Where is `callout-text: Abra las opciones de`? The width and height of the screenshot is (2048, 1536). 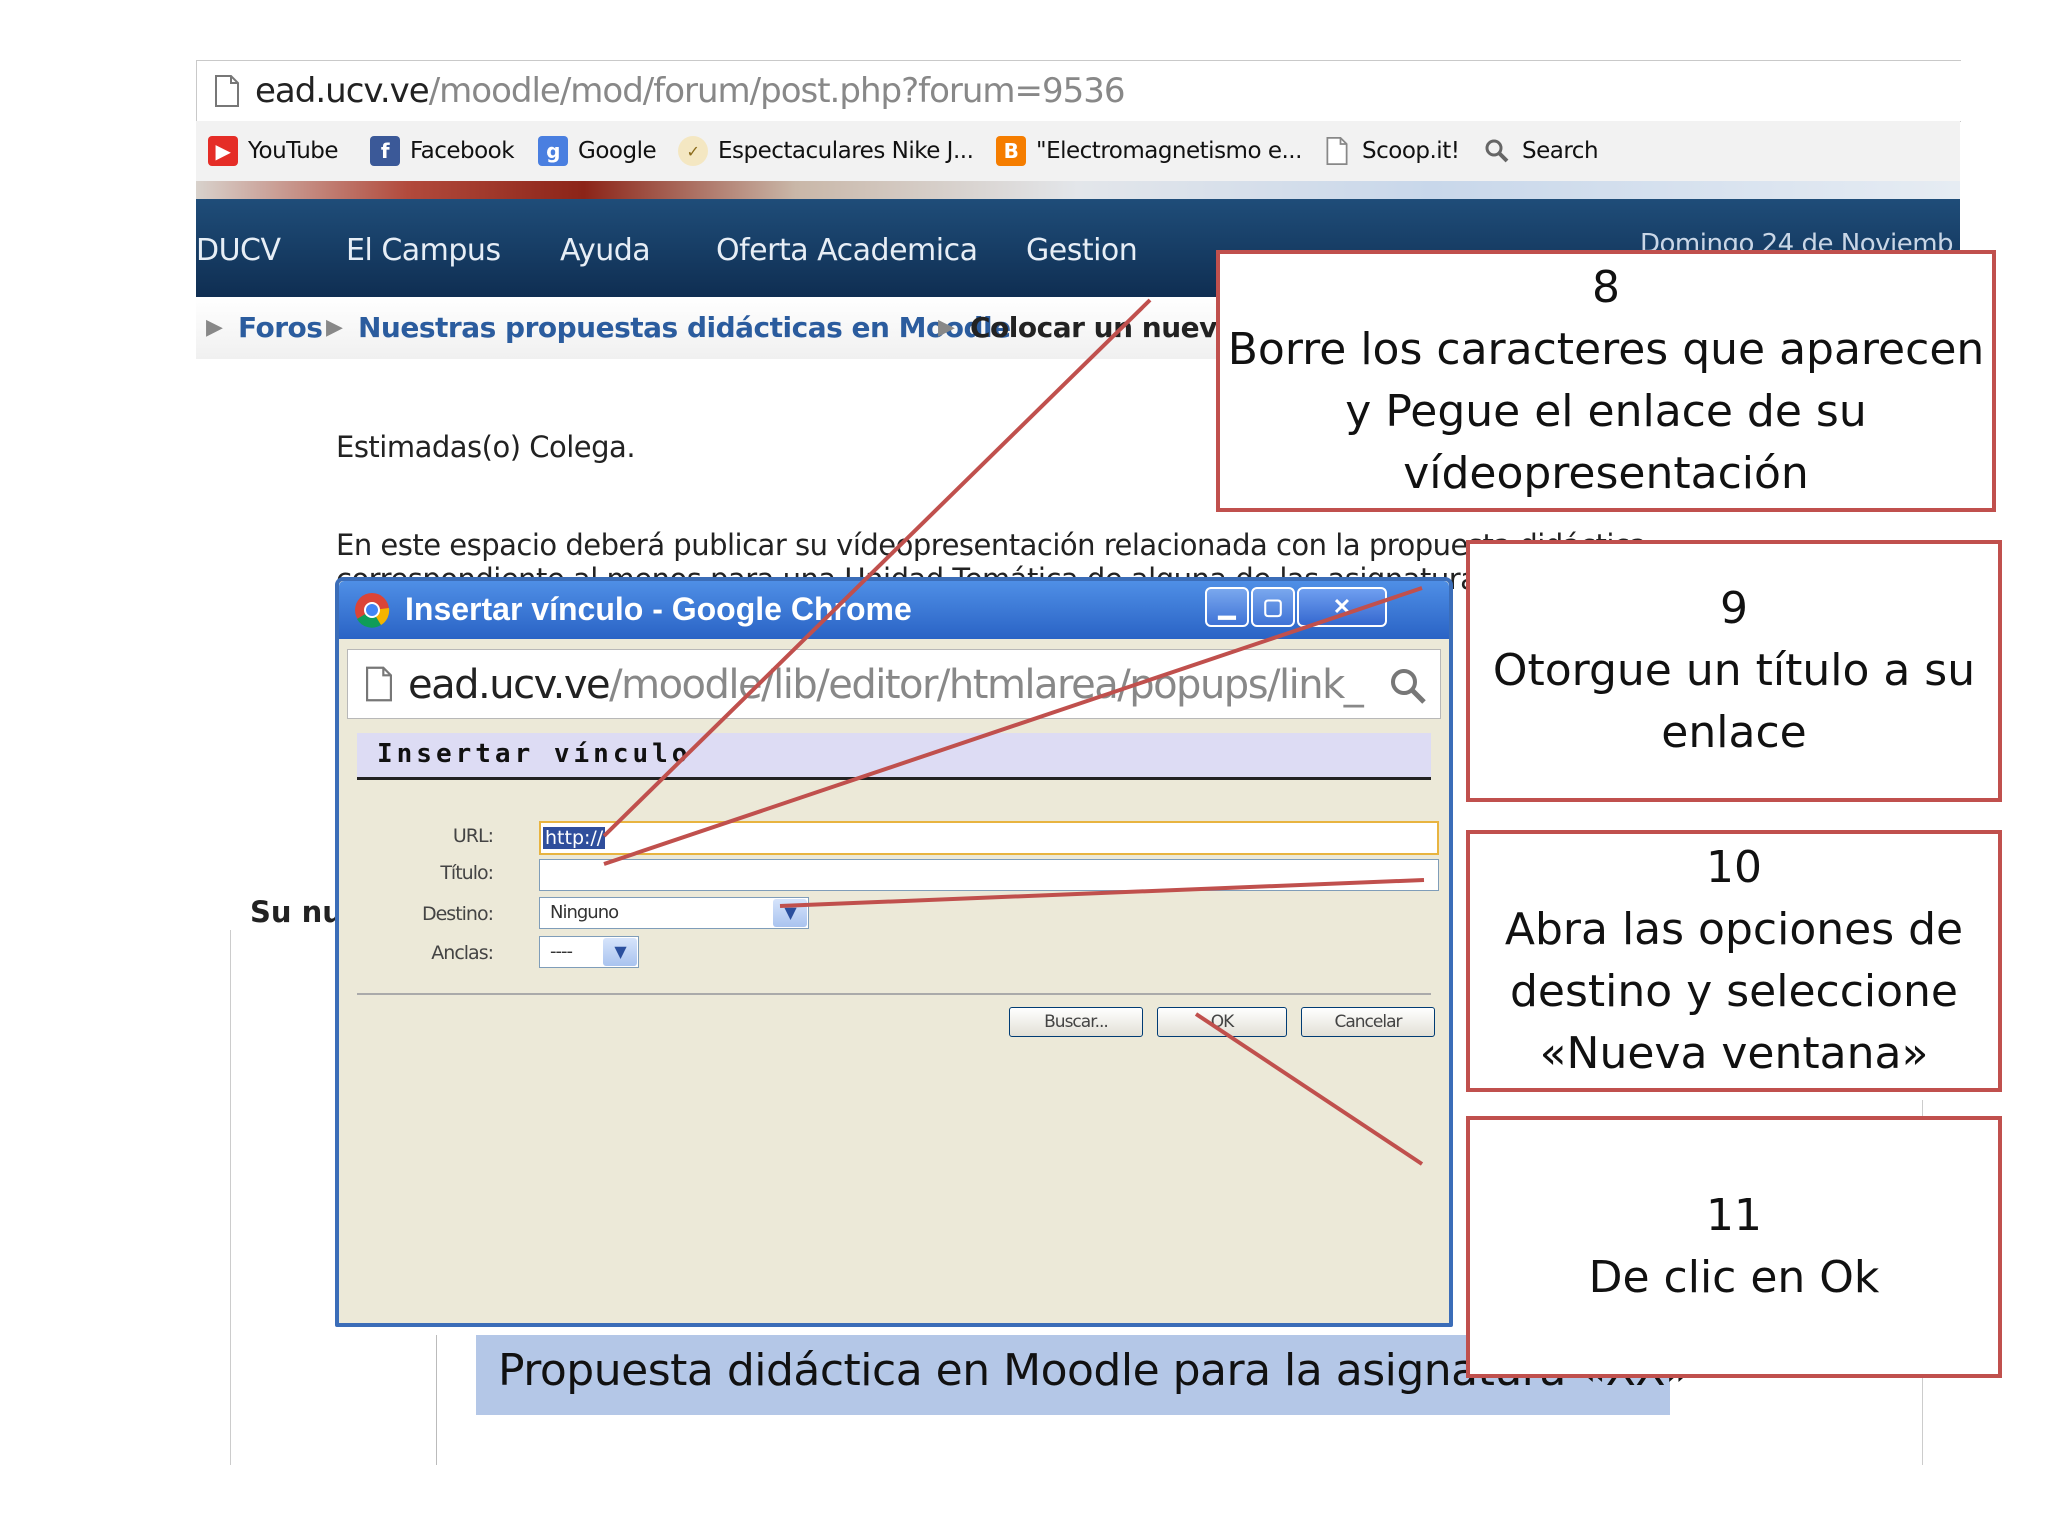 callout-text: Abra las opciones de is located at coordinates (1734, 929).